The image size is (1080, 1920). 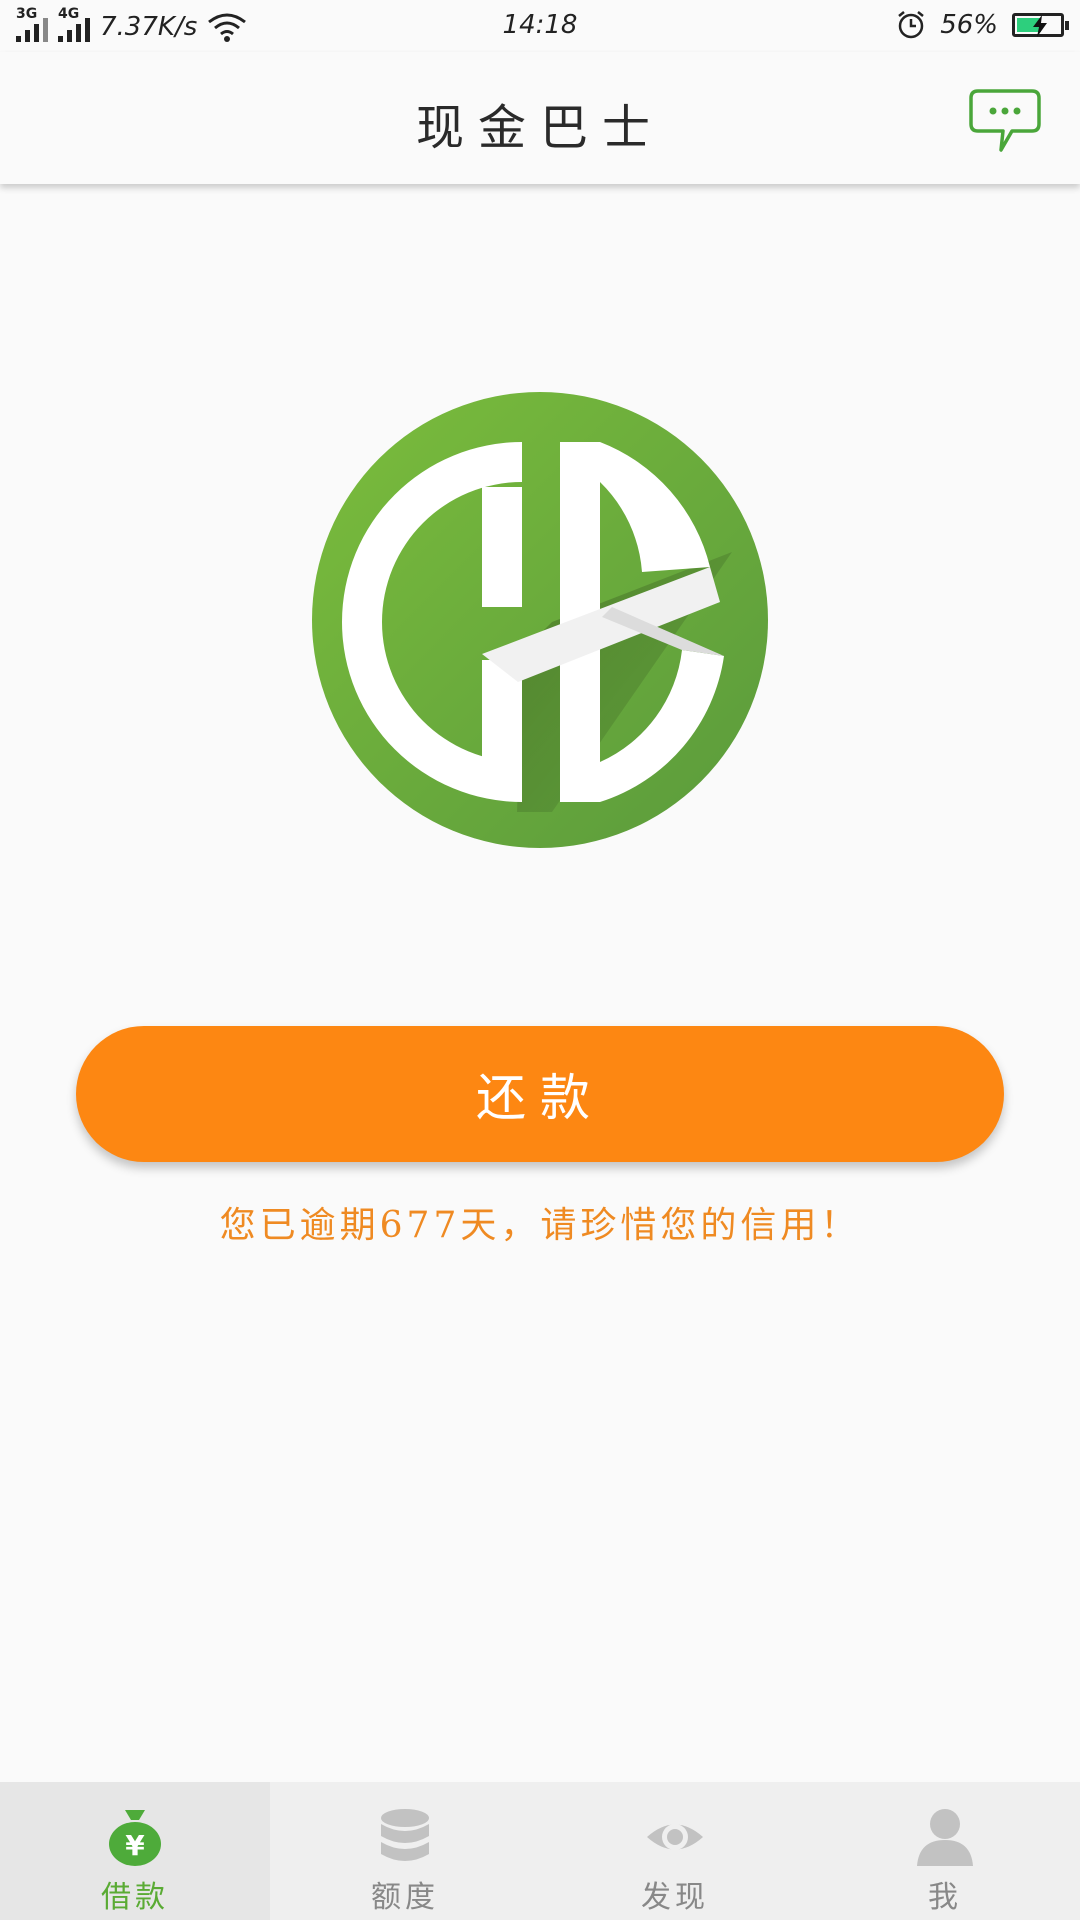 What do you see at coordinates (405, 1835) in the screenshot?
I see `database-icon` at bounding box center [405, 1835].